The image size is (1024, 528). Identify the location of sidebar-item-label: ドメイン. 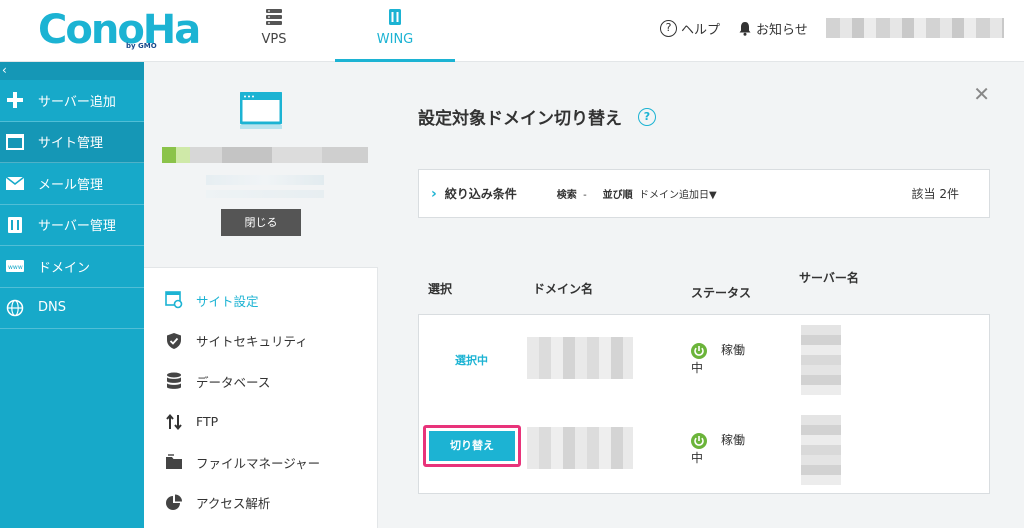
(64, 268).